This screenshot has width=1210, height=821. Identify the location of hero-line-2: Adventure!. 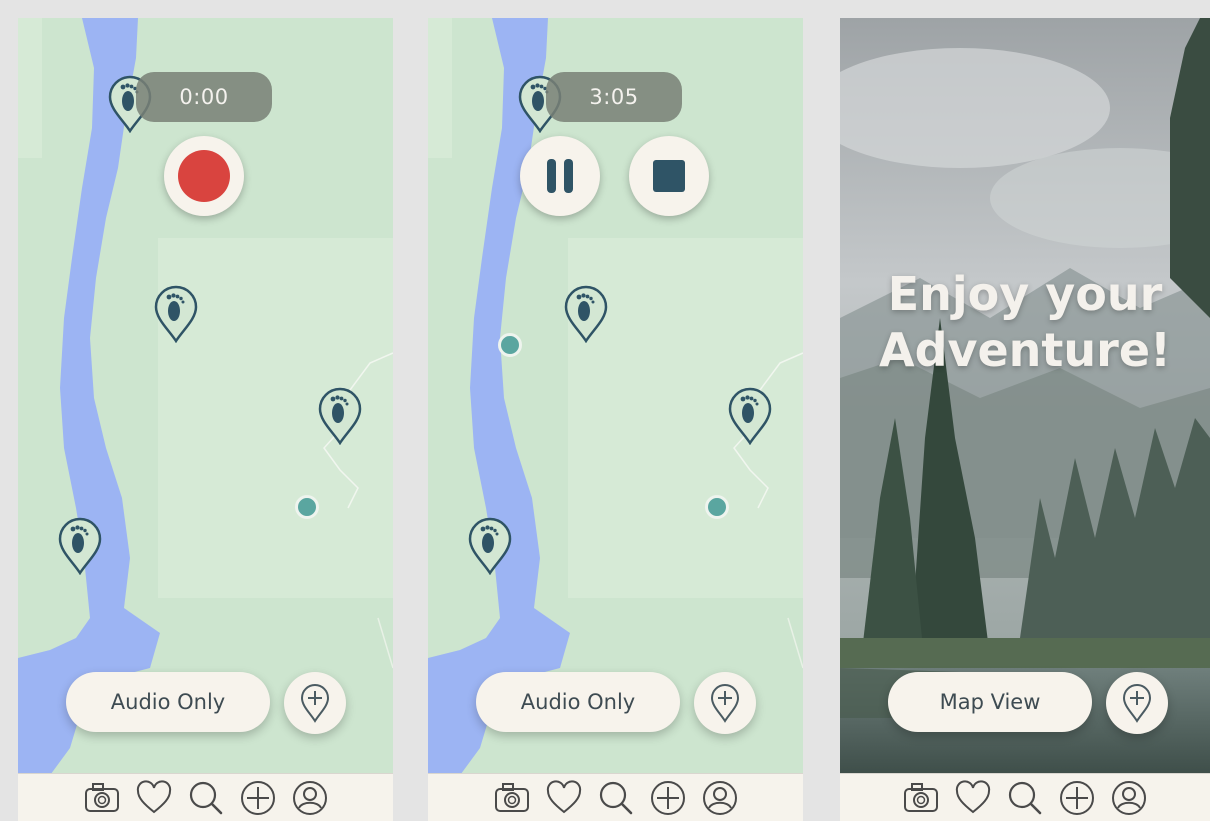
(1025, 350).